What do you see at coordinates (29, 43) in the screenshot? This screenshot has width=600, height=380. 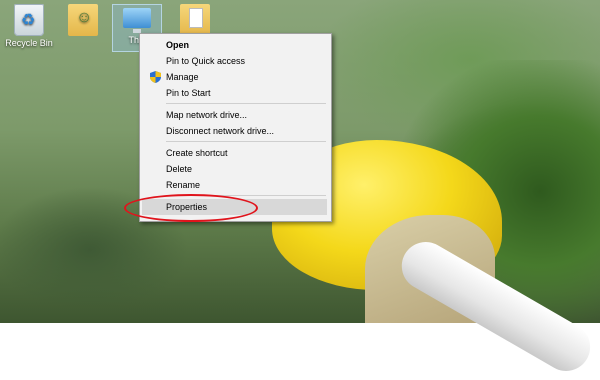 I see `desktop-icon-label: Recycle Bin` at bounding box center [29, 43].